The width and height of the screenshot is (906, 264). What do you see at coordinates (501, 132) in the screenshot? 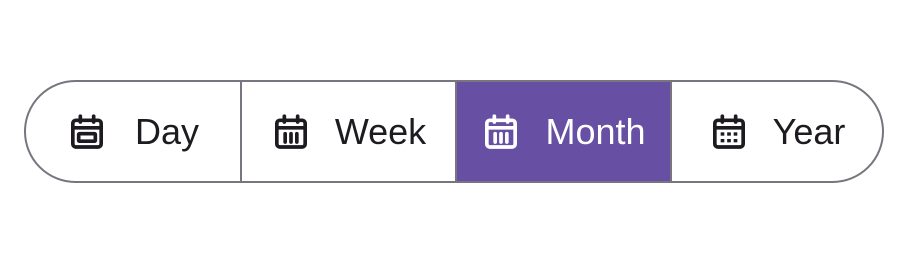
I see `calendar-month-icon` at bounding box center [501, 132].